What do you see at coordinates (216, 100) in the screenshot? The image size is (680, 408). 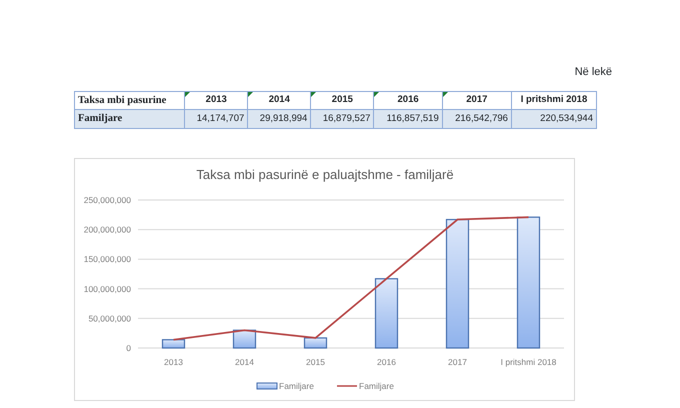 I see `column-header: 2013` at bounding box center [216, 100].